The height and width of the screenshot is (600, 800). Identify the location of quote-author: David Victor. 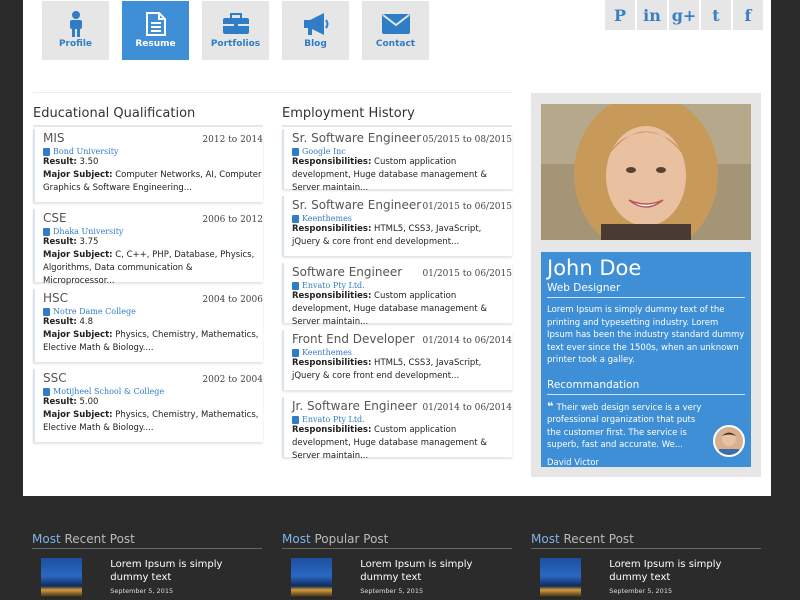
(573, 462).